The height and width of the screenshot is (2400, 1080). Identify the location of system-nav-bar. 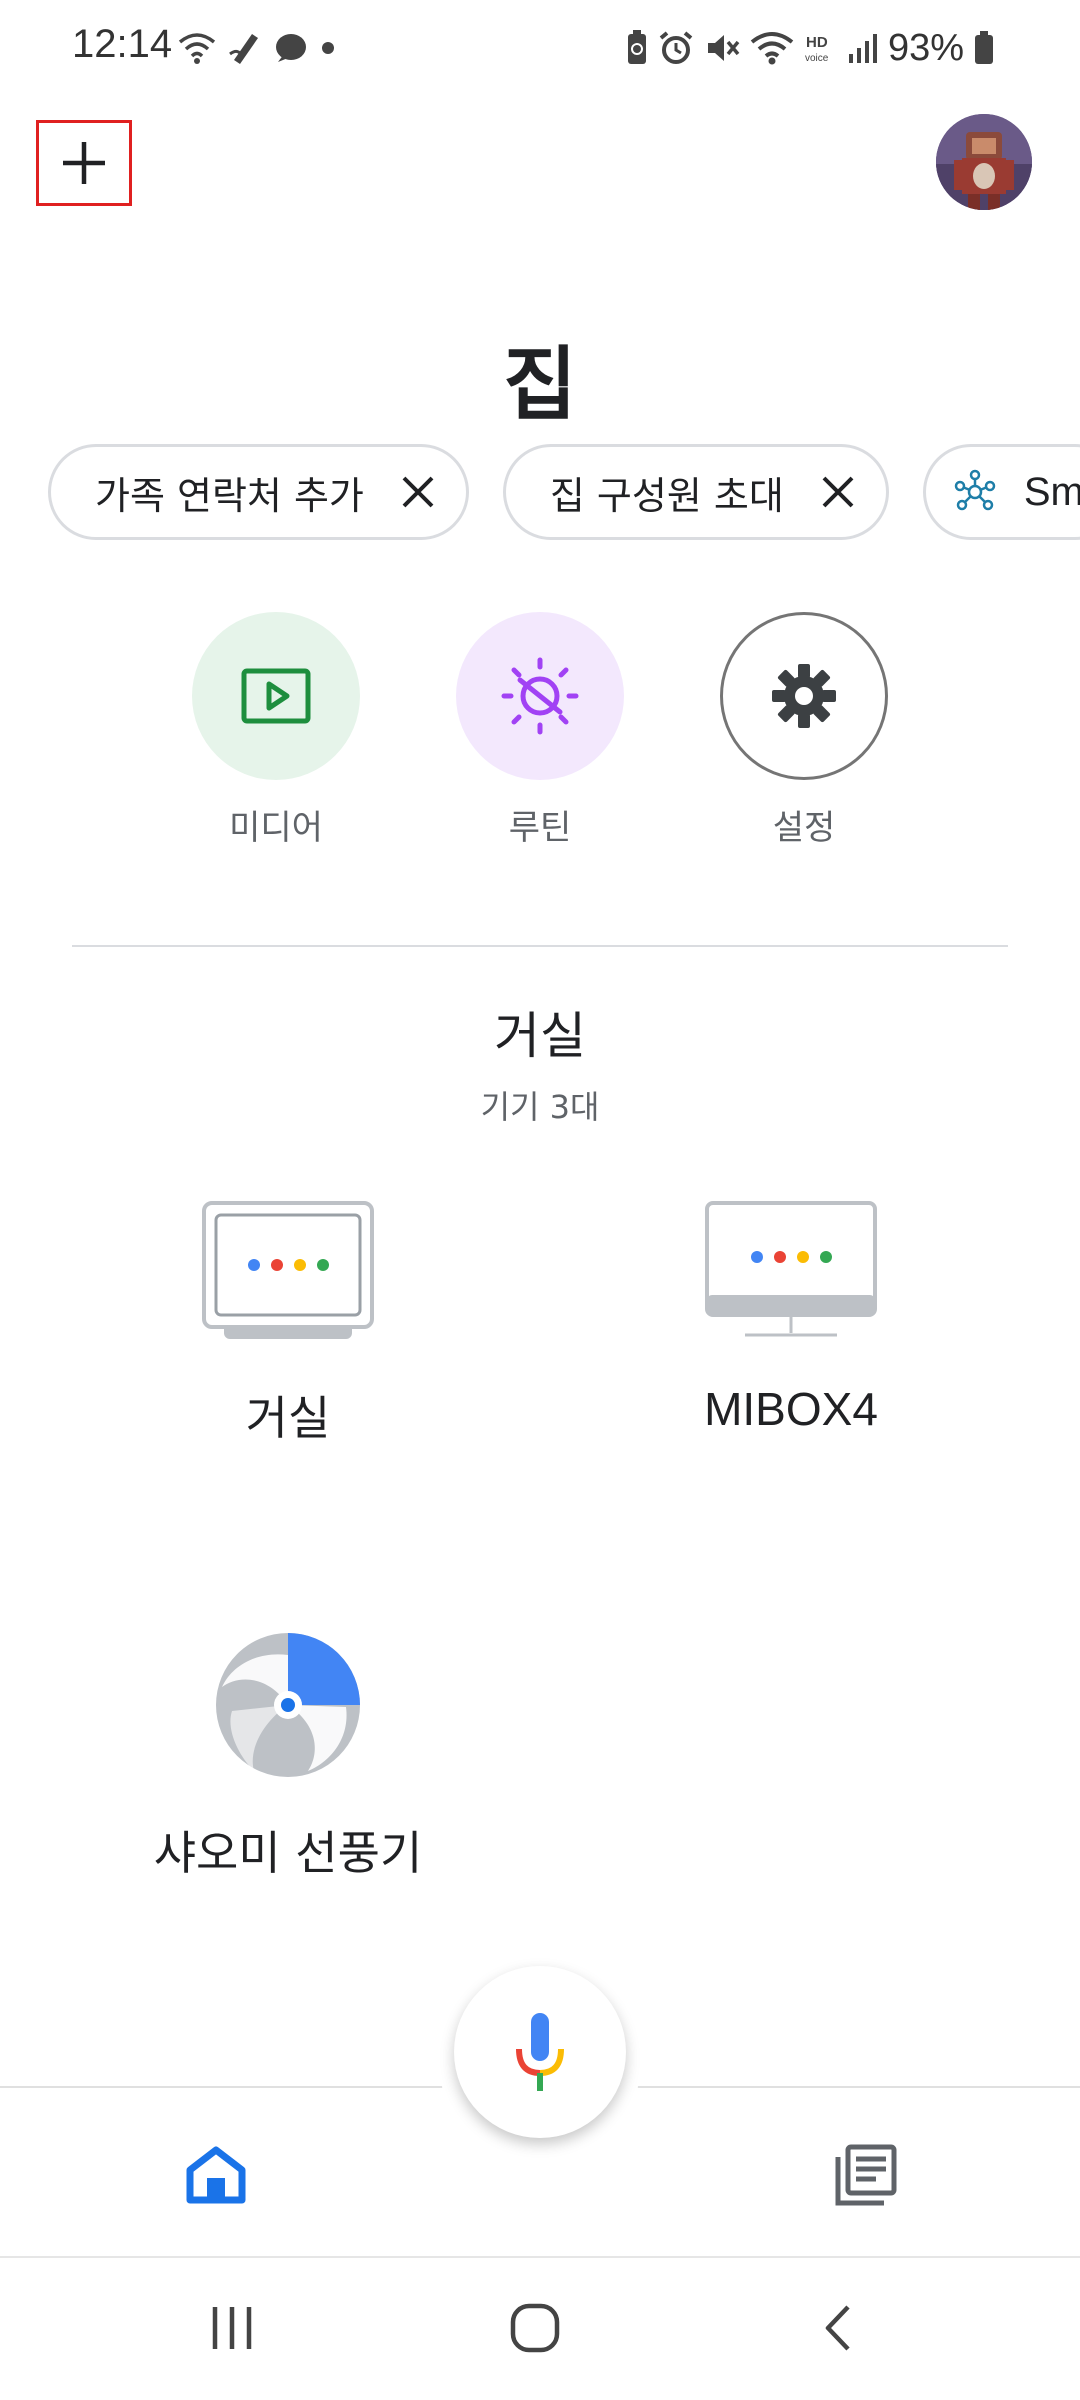
(540, 2328).